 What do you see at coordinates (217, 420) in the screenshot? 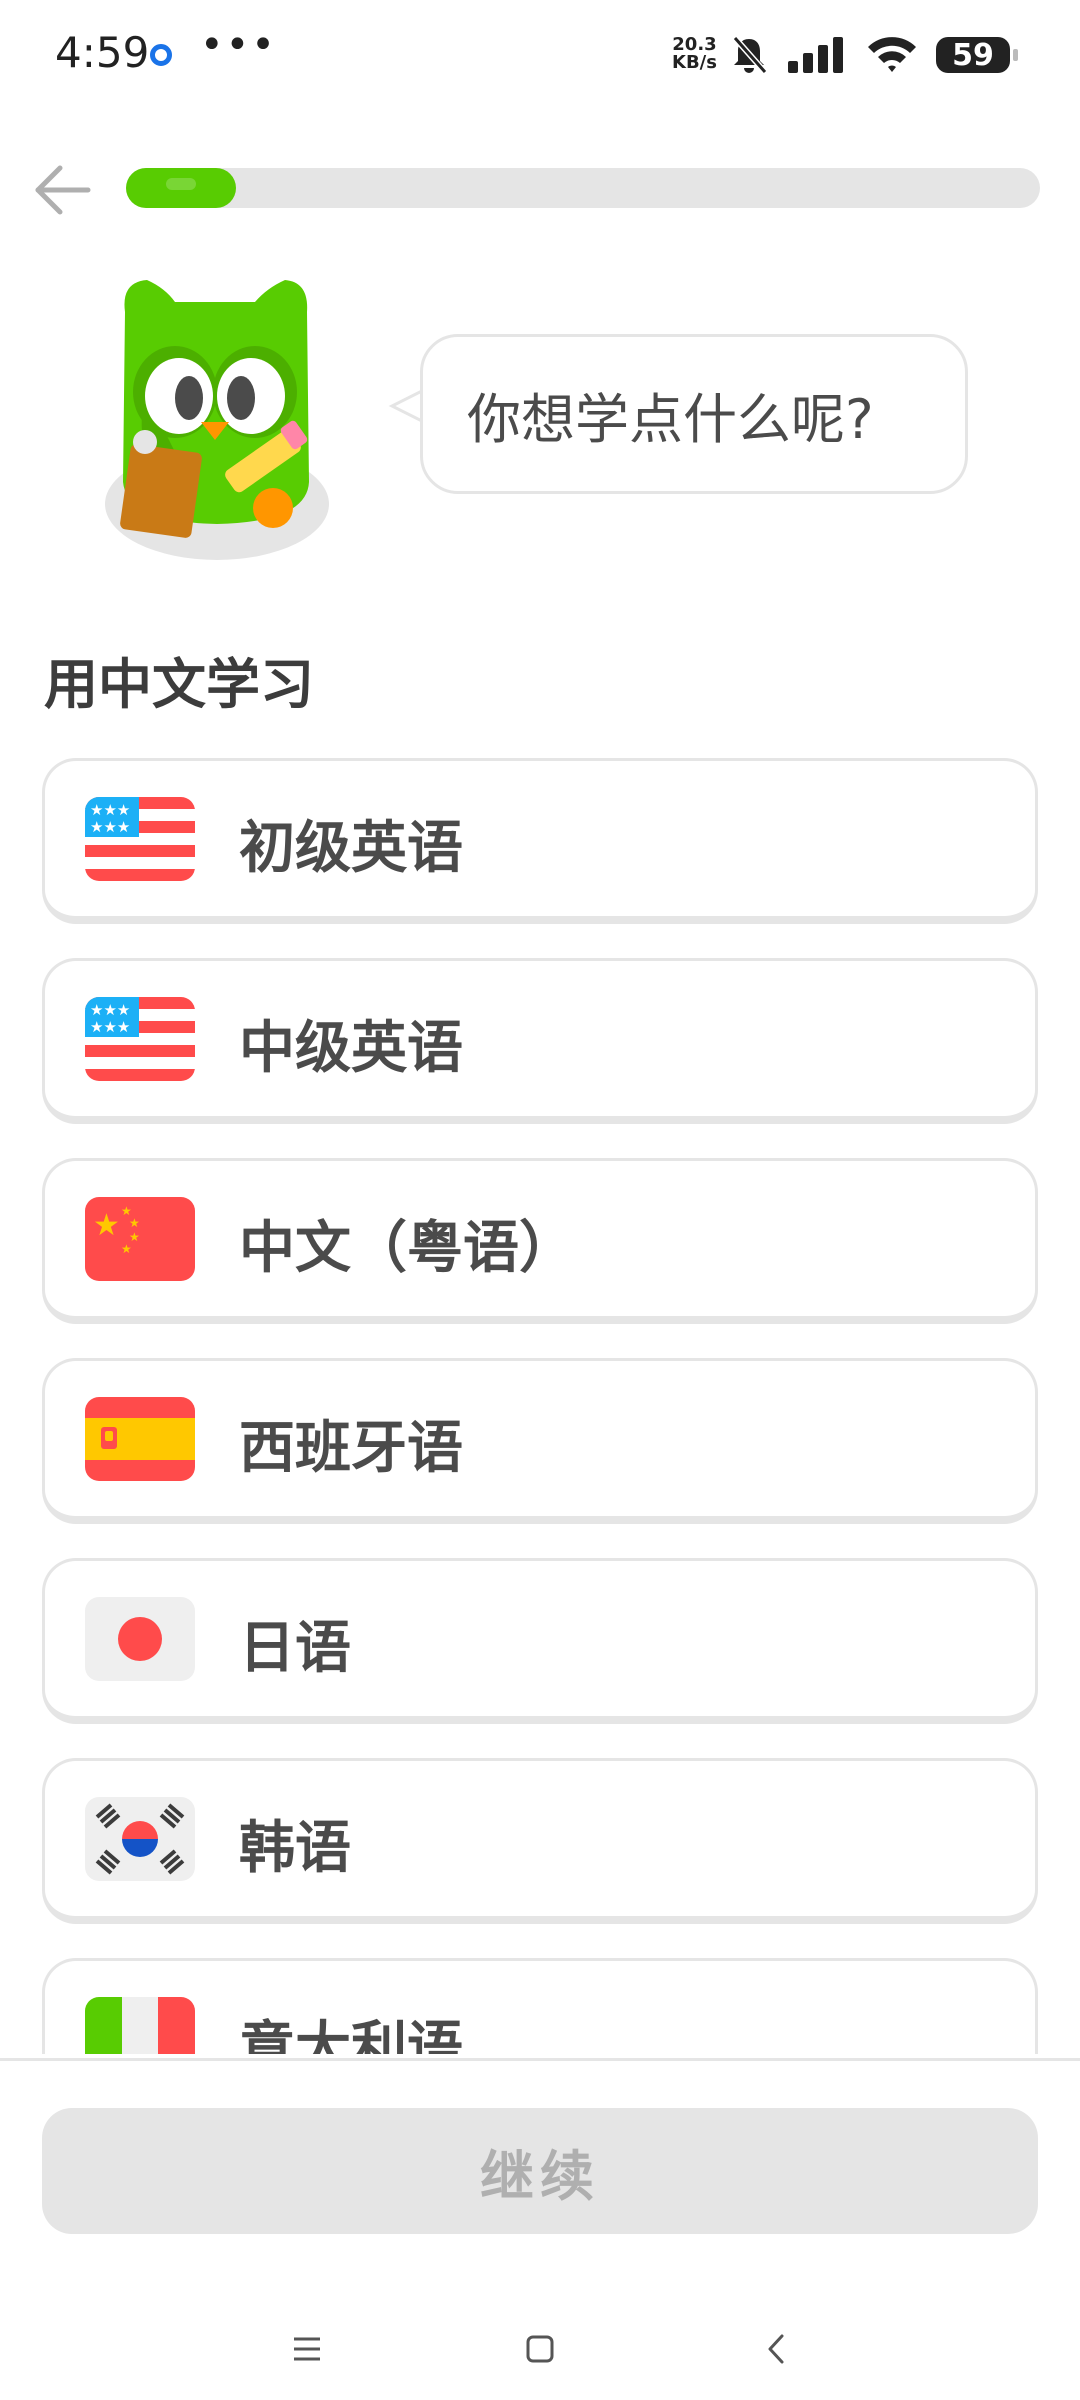
I see `owl-mascot-image` at bounding box center [217, 420].